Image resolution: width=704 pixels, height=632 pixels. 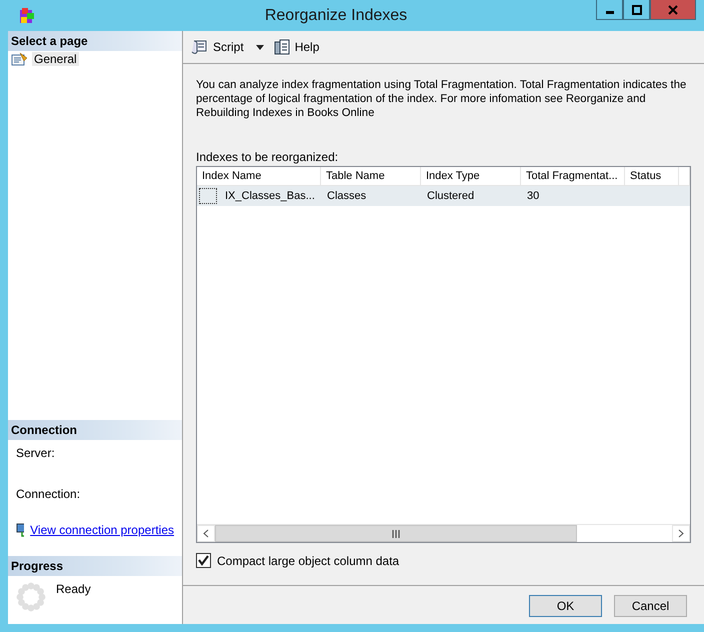 I want to click on page-item: General, so click(x=55, y=59).